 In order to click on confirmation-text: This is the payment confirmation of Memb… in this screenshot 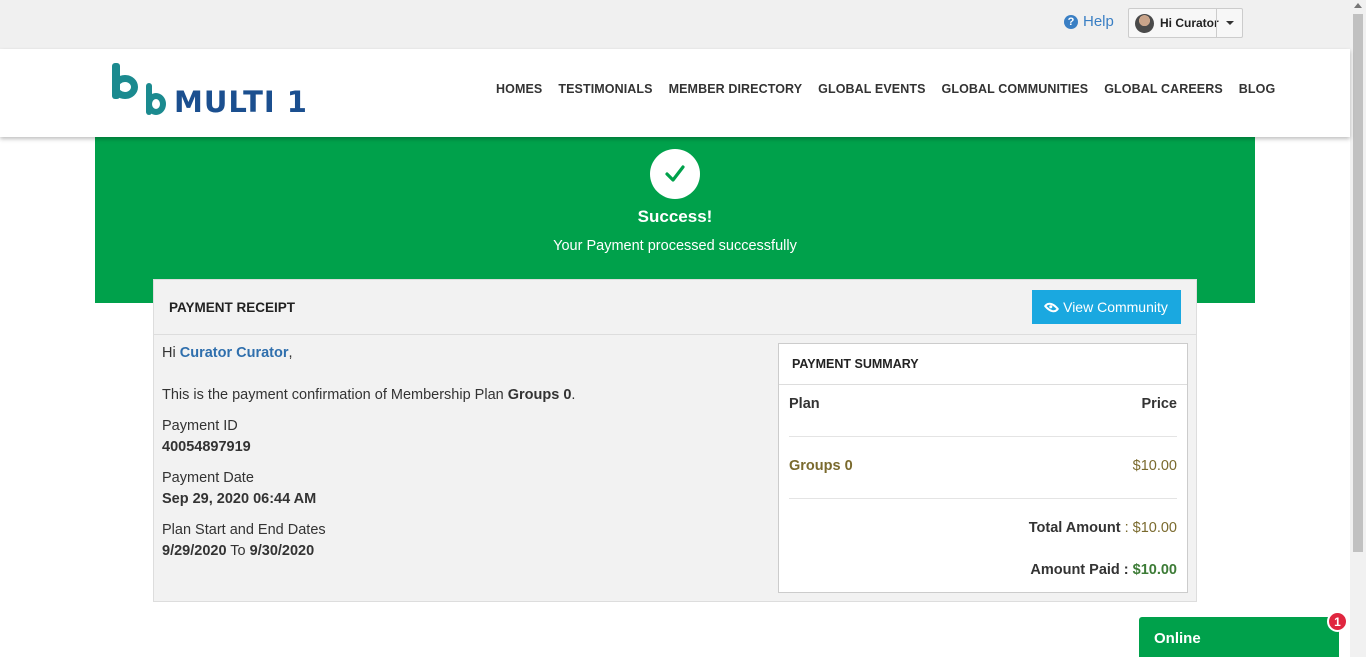, I will do `click(368, 395)`.